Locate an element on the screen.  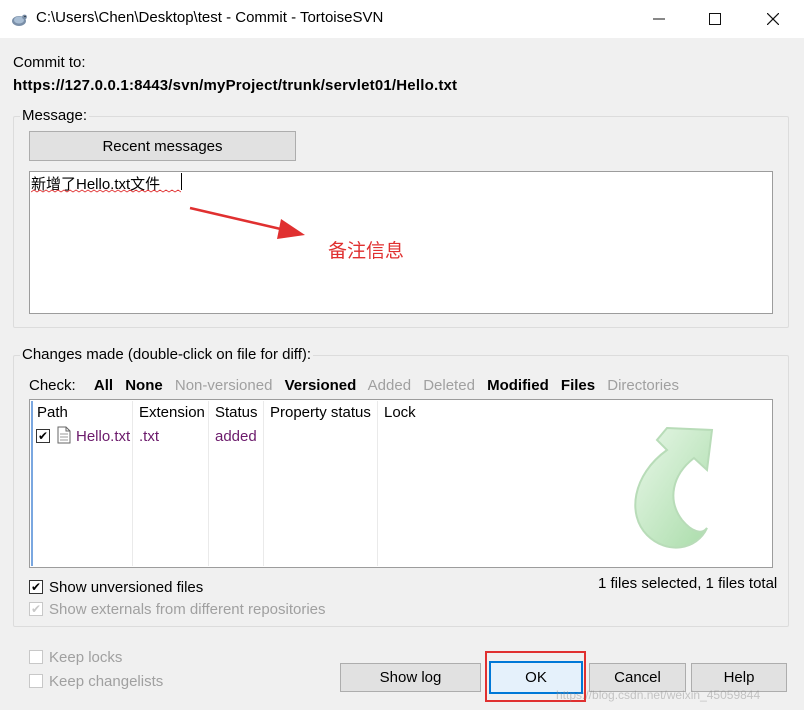
show-unversioned-checkbox: ✔ is located at coordinates (36, 587).